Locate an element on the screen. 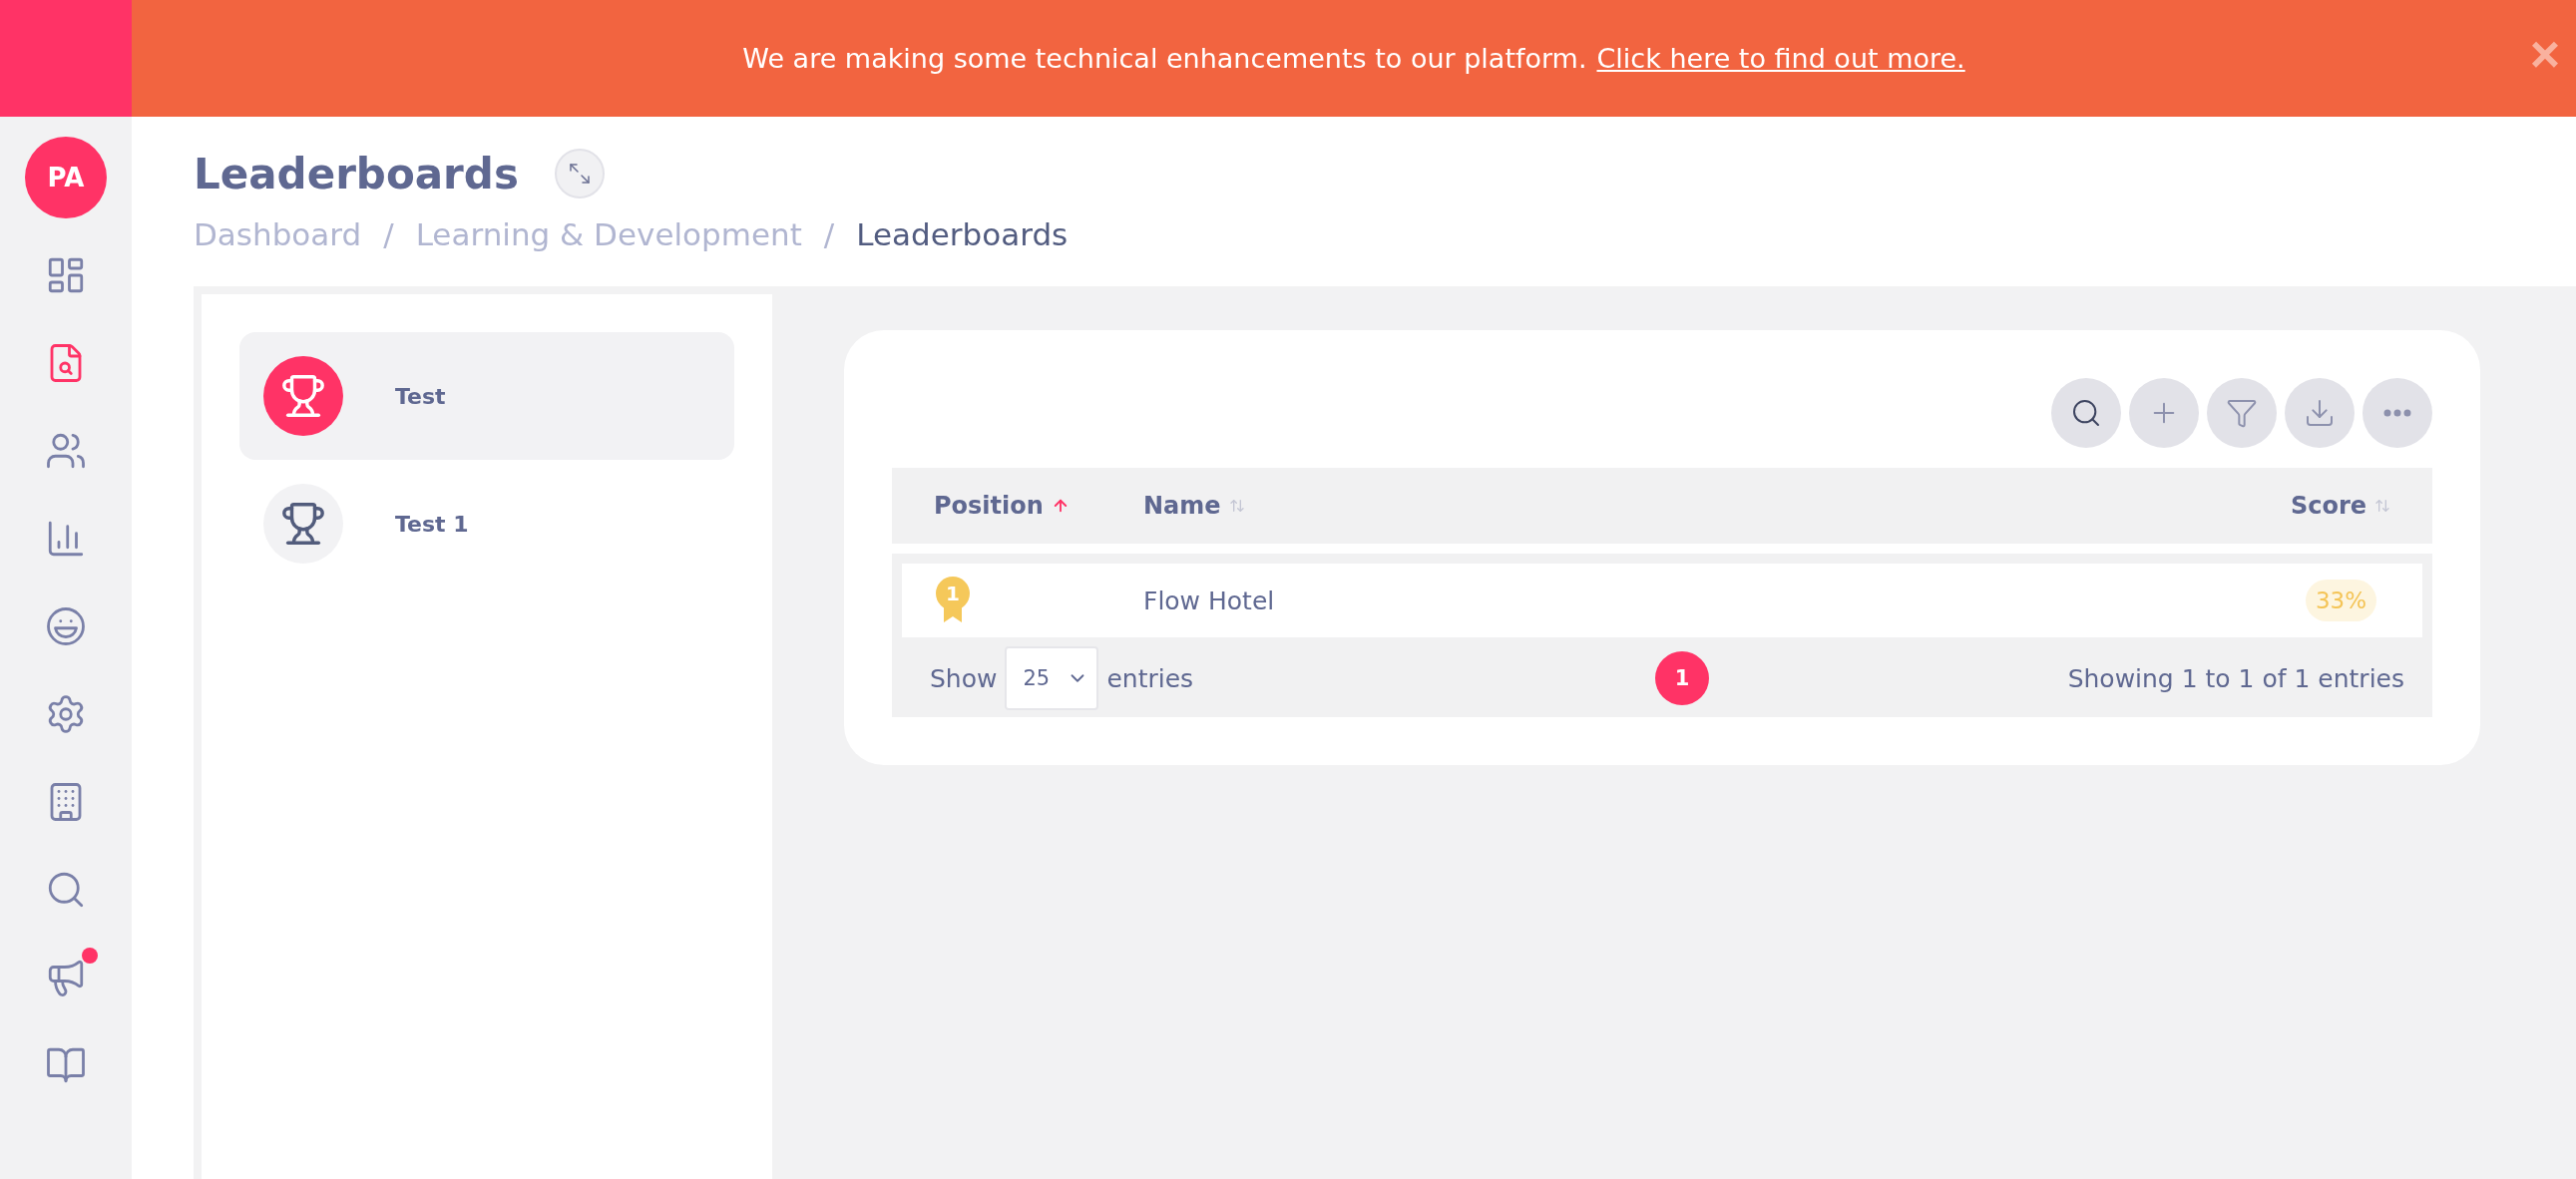 The width and height of the screenshot is (2576, 1179). entries-label: entries is located at coordinates (1150, 678).